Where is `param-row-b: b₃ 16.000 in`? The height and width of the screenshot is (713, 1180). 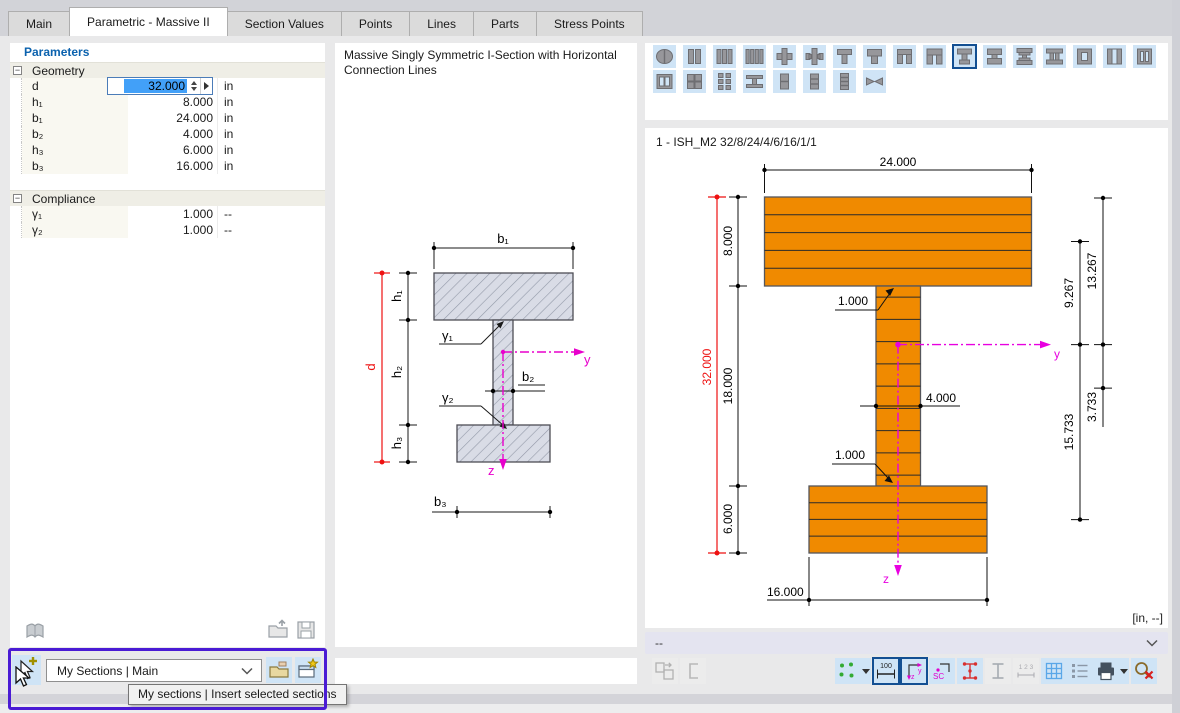 param-row-b: b₃ 16.000 in is located at coordinates (167, 166).